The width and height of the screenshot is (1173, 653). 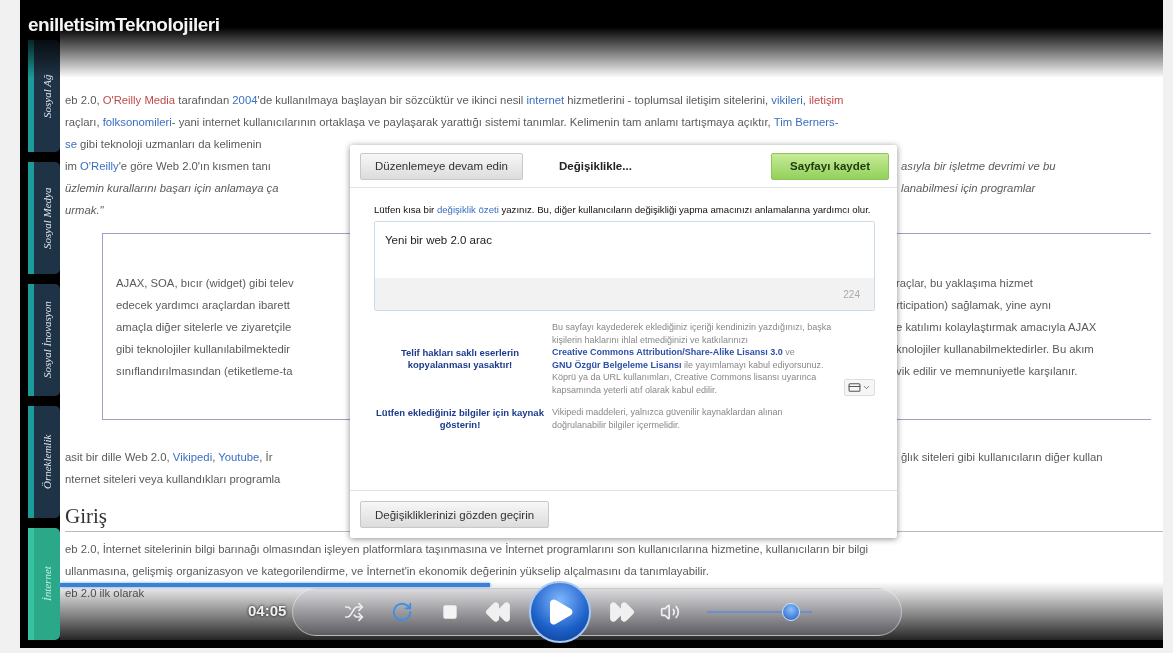 I want to click on continue-editing-button: Düzenlemeye devam edin, so click(x=441, y=166).